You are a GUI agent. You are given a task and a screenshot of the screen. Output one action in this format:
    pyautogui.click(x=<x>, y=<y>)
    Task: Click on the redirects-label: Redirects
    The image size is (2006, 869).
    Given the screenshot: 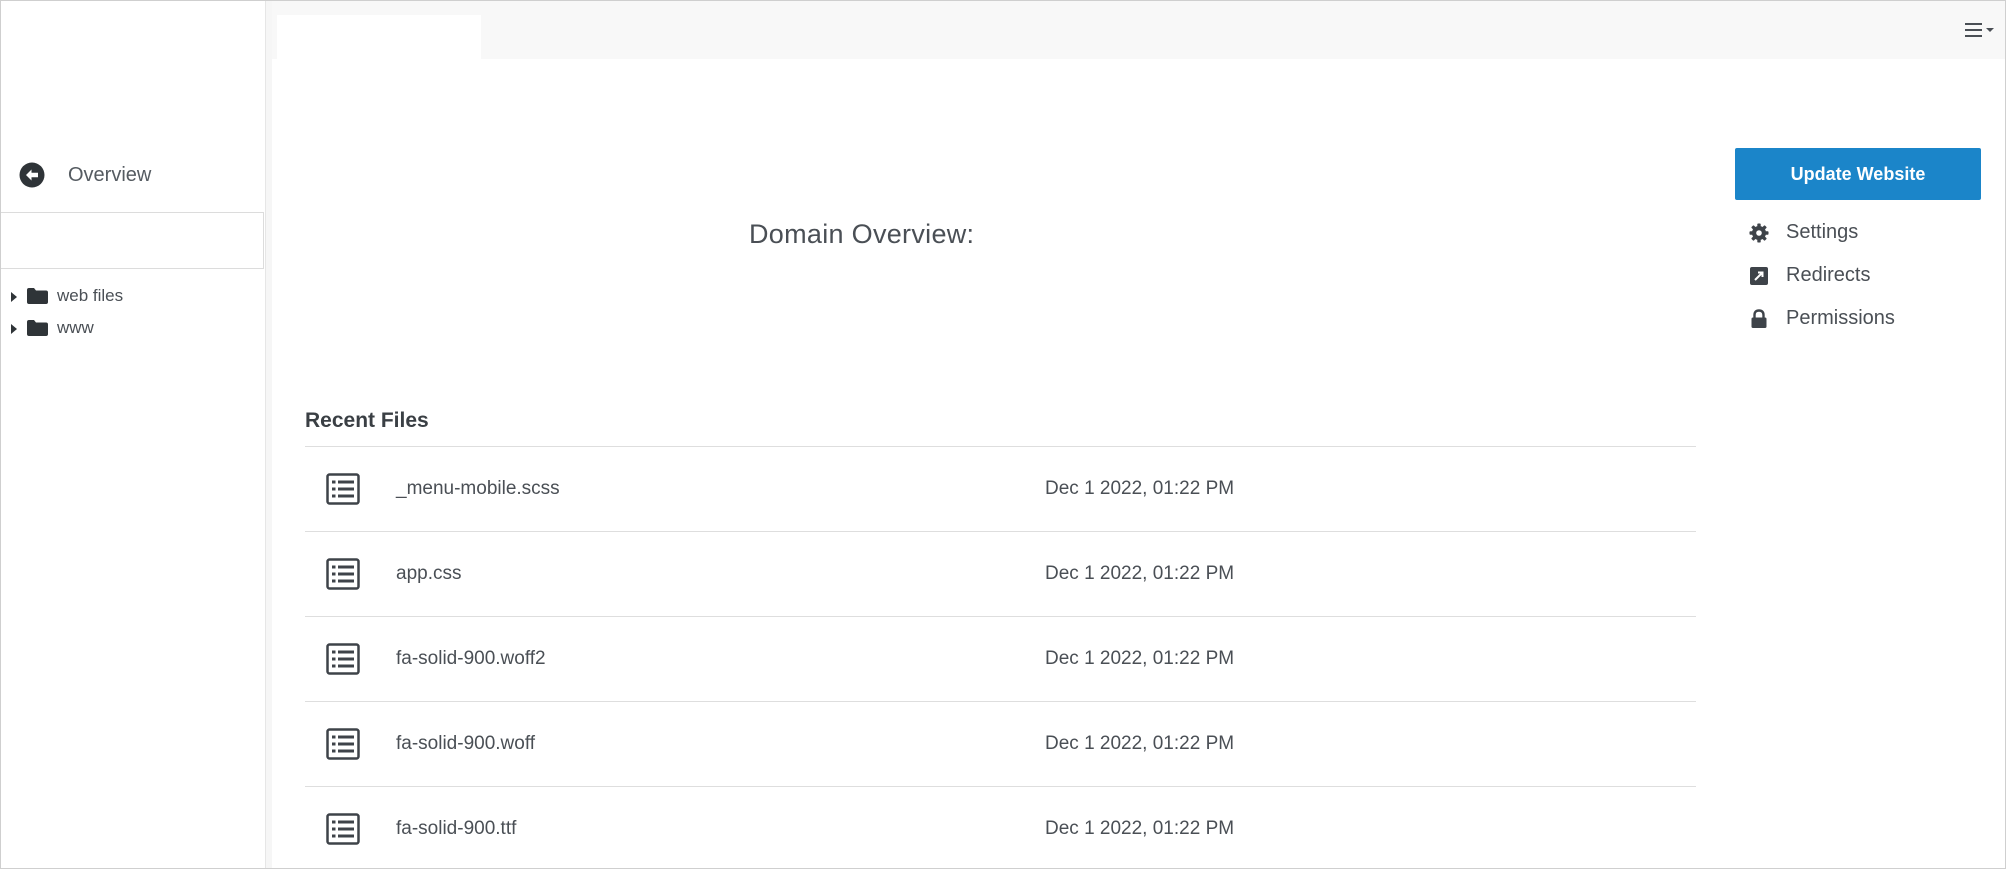 What is the action you would take?
    pyautogui.click(x=1828, y=275)
    